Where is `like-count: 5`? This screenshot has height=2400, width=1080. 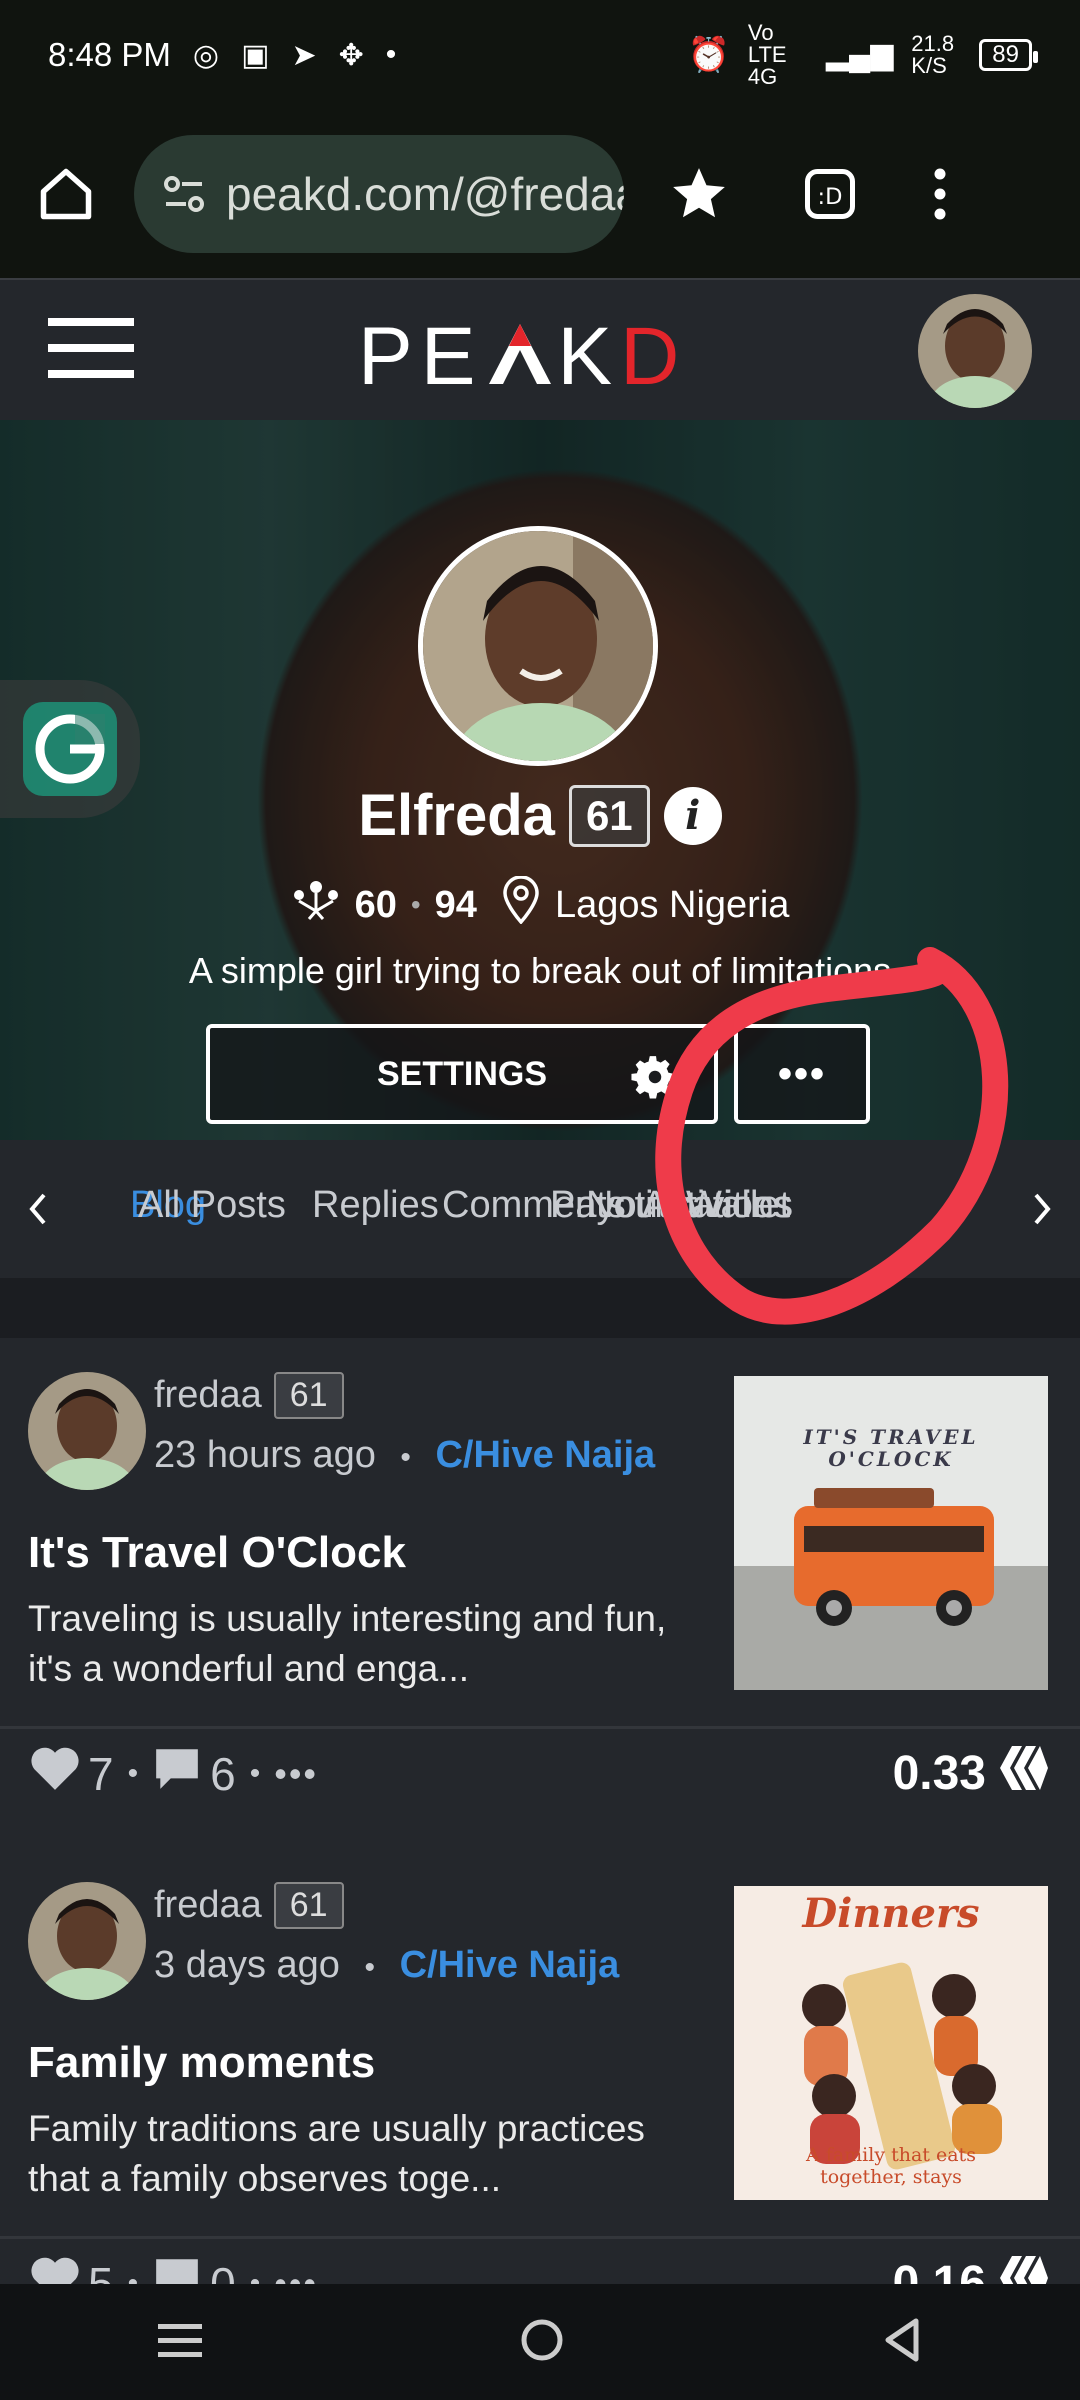
like-count: 5 is located at coordinates (101, 2271).